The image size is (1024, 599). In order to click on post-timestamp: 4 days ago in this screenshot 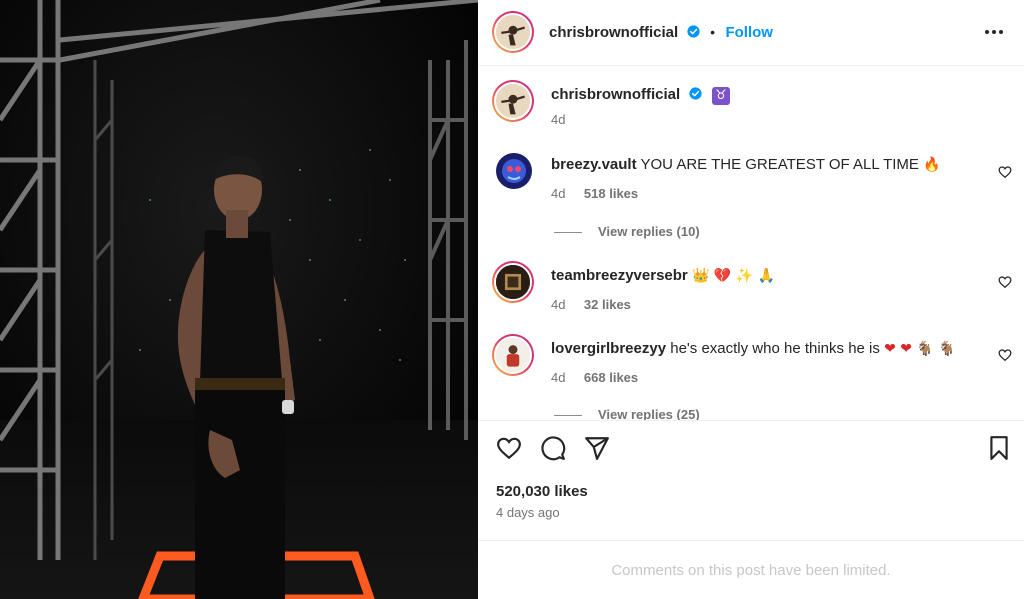, I will do `click(528, 512)`.